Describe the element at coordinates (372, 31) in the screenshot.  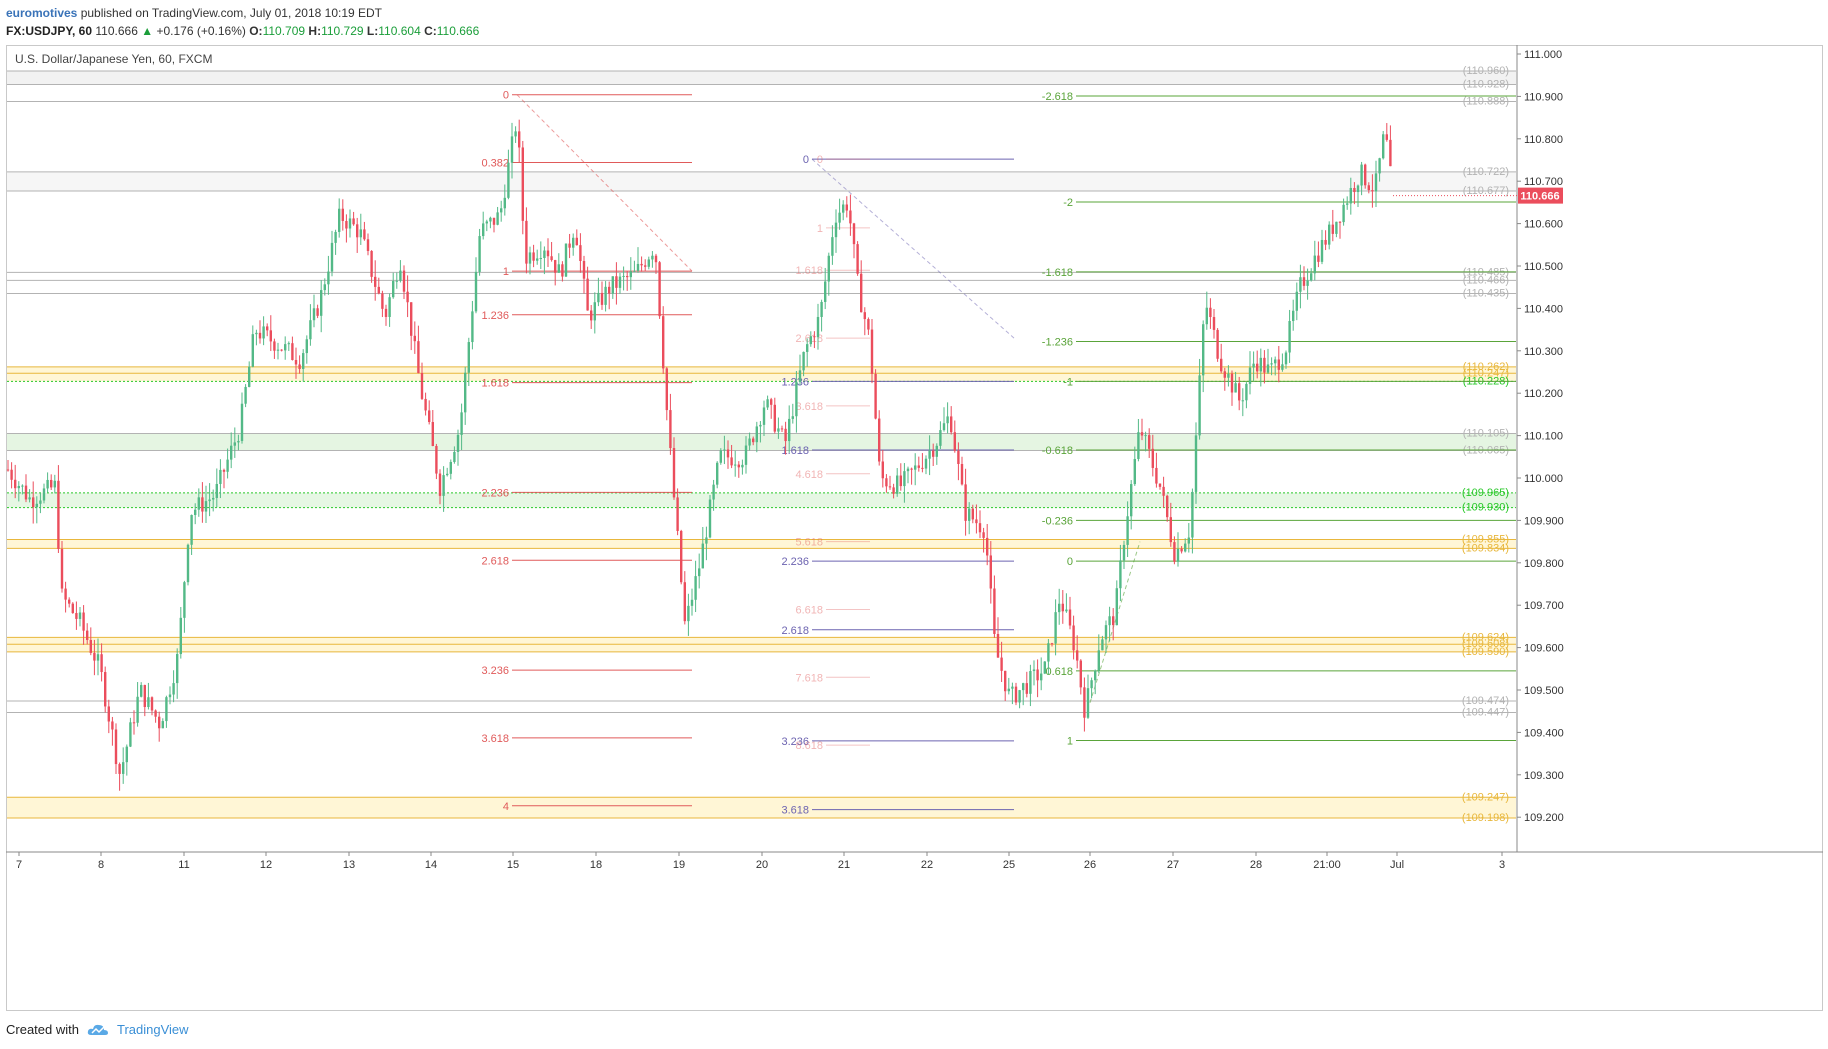
I see `low-label: L:` at that location.